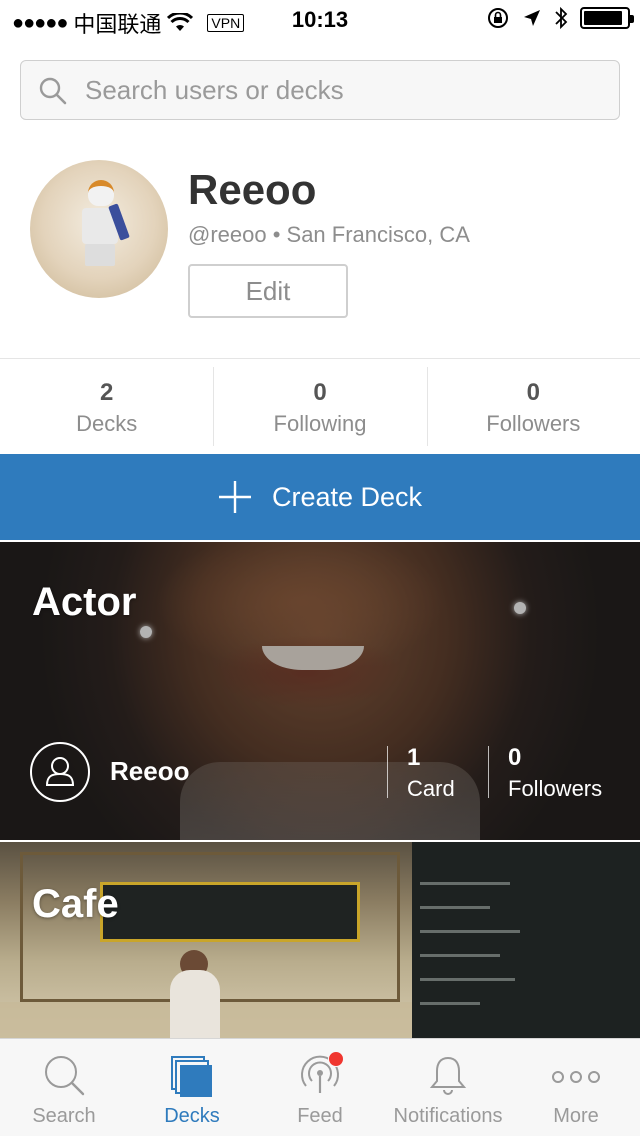 The width and height of the screenshot is (640, 1136). I want to click on tab-label: Decks, so click(192, 1116).